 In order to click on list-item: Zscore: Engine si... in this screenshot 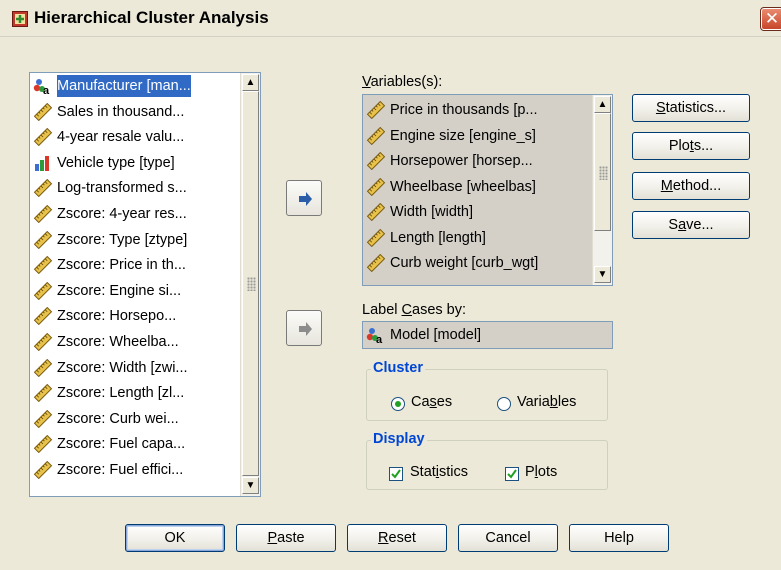, I will do `click(107, 291)`.